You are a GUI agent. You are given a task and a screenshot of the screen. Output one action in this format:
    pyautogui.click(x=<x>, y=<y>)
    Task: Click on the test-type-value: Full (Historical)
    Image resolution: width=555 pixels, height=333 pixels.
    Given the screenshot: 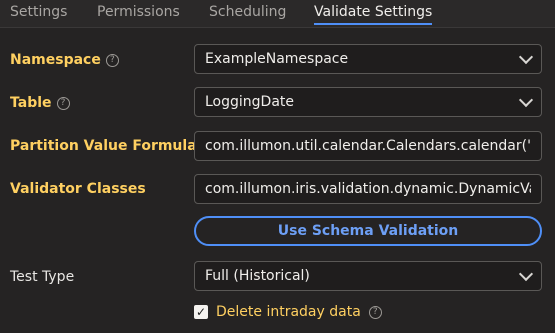 What is the action you would take?
    pyautogui.click(x=257, y=276)
    